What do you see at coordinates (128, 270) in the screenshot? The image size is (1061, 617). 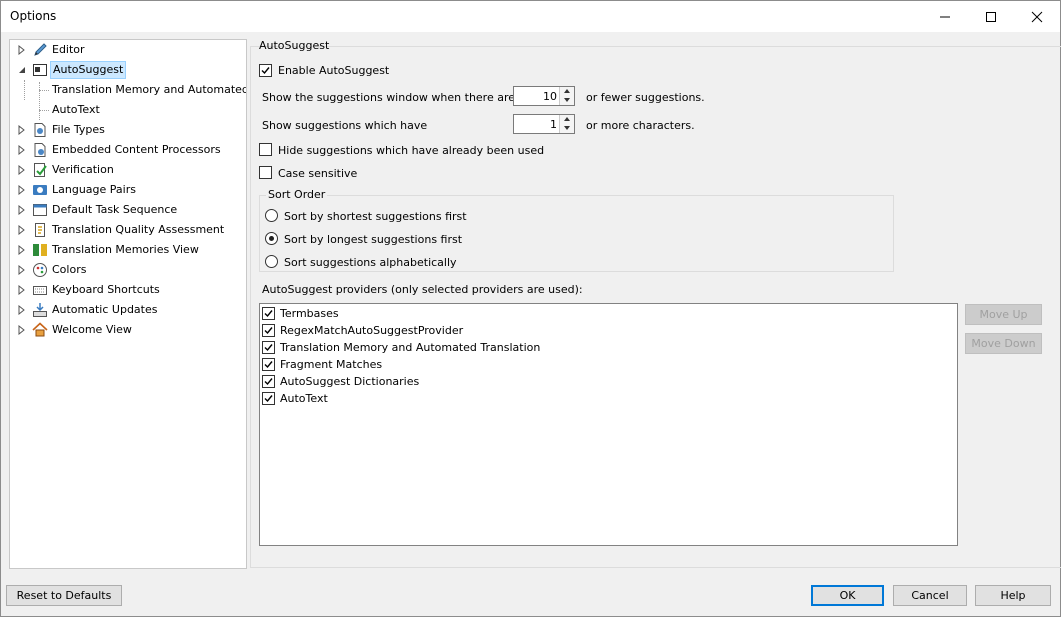 I see `tree-item-colors: Colors` at bounding box center [128, 270].